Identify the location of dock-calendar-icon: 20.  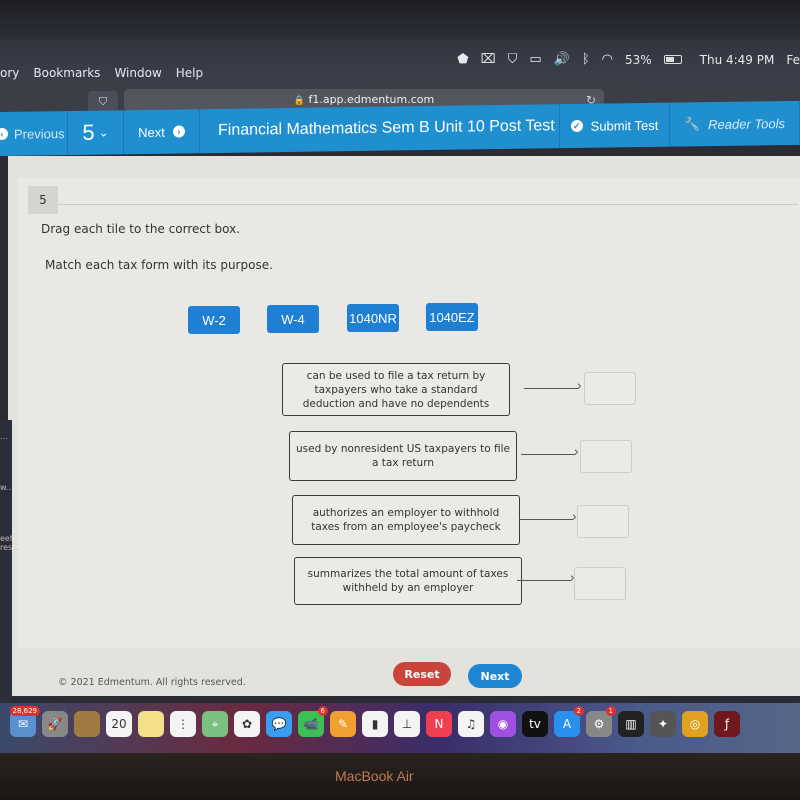
(119, 724).